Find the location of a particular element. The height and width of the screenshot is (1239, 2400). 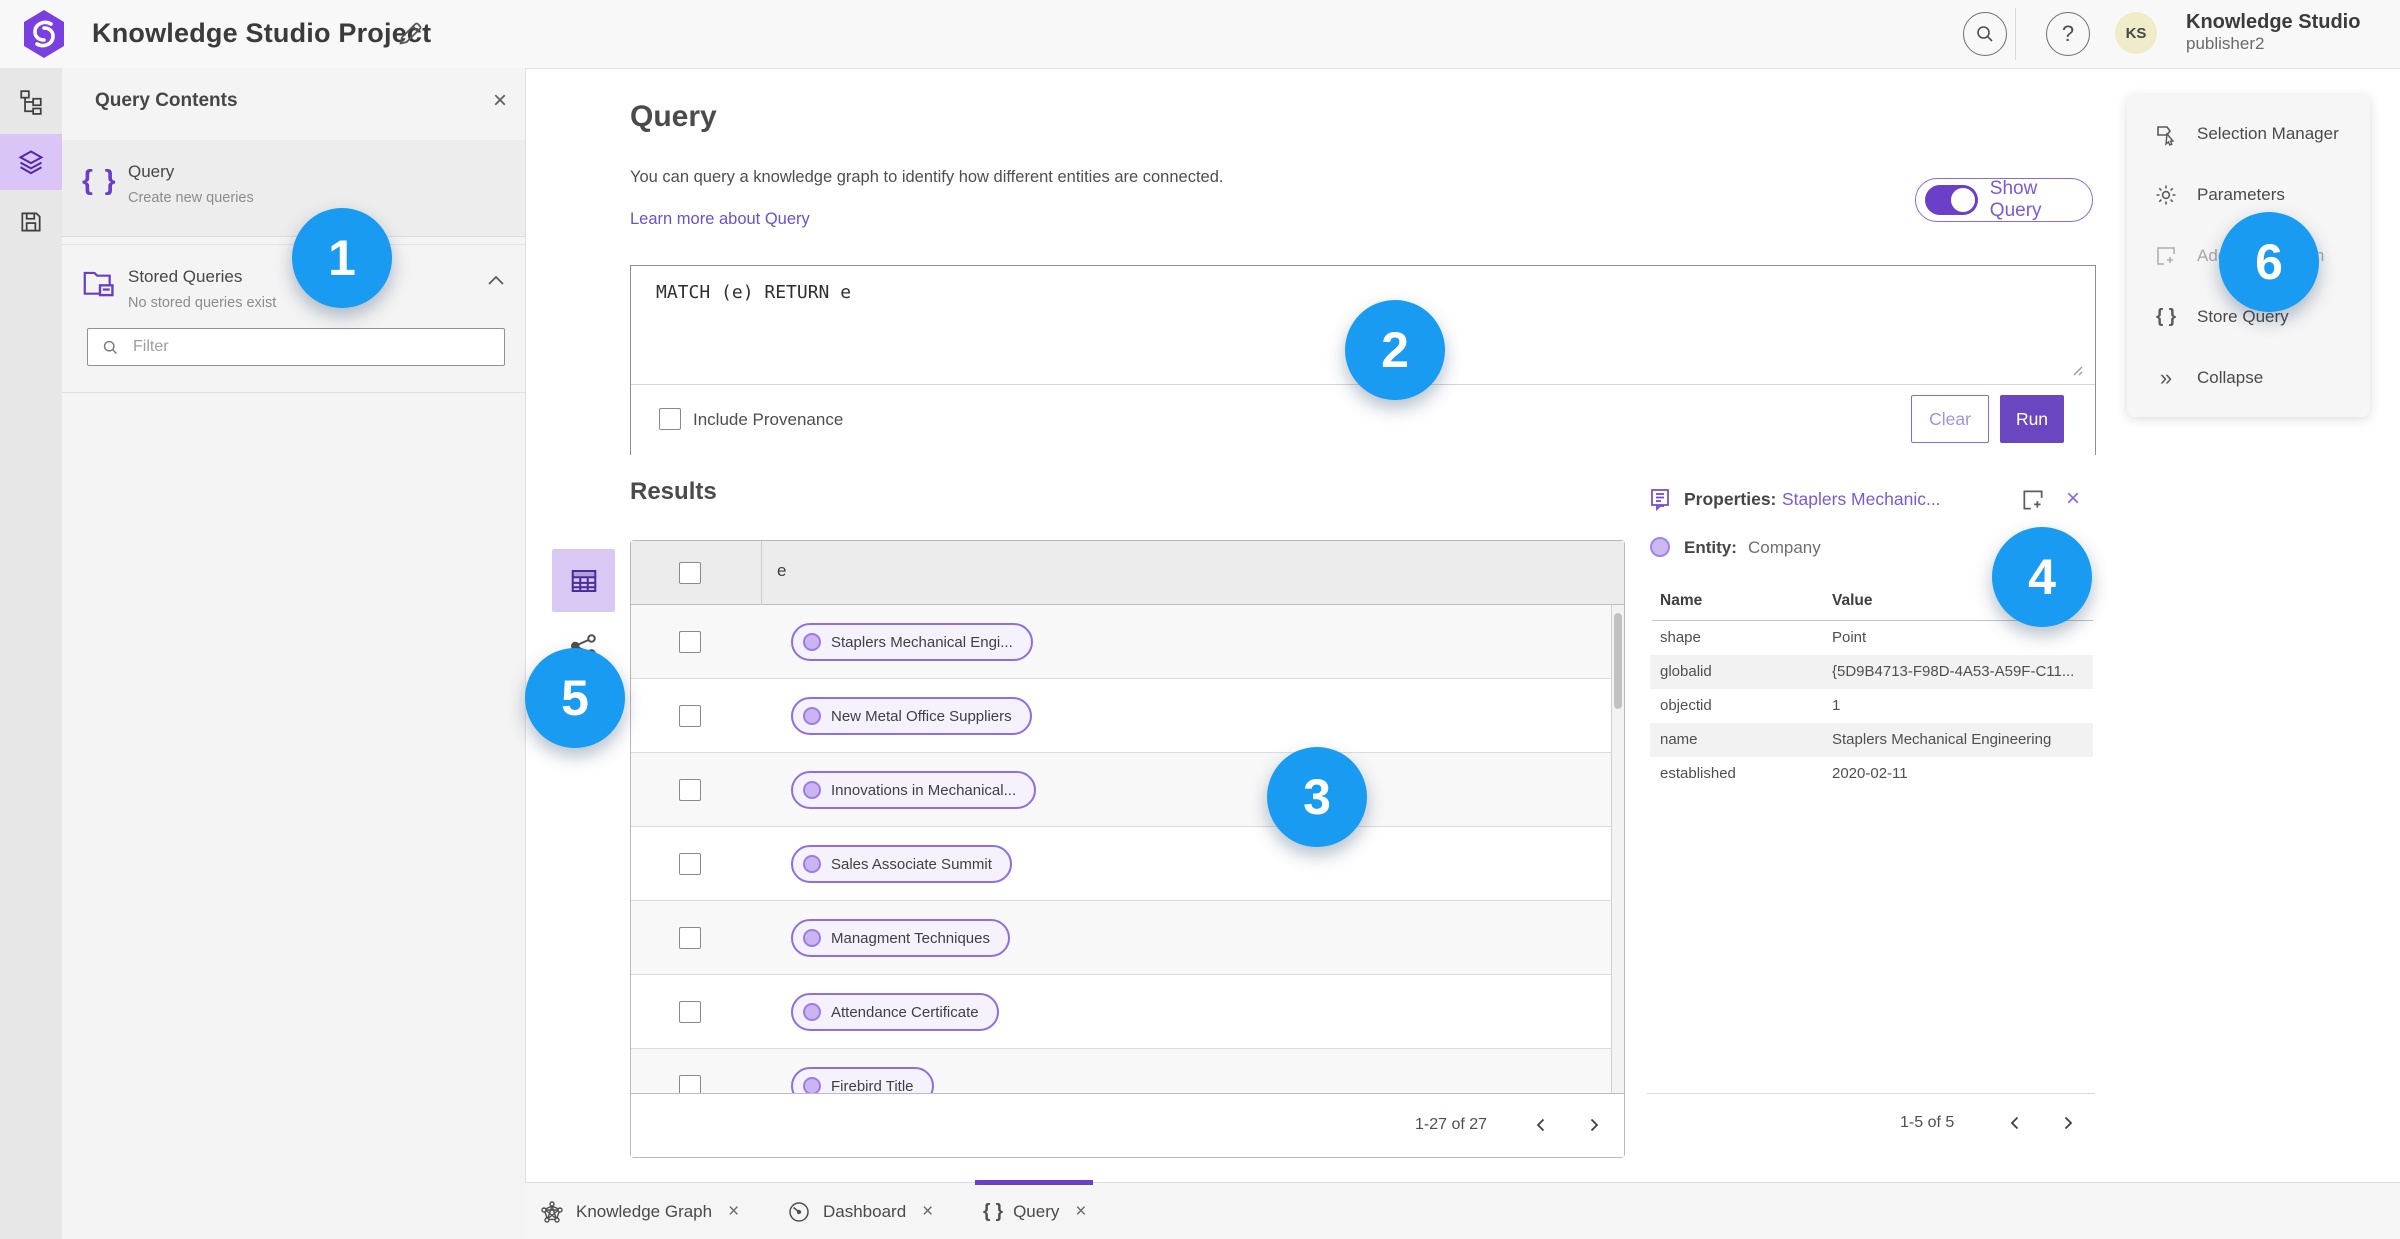

stored-queries-filter is located at coordinates (296, 347).